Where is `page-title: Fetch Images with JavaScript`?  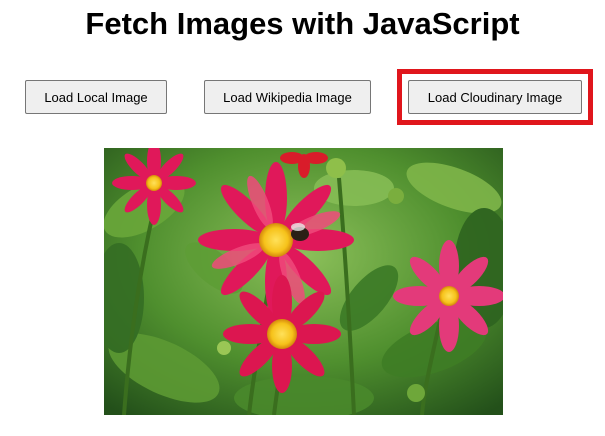 page-title: Fetch Images with JavaScript is located at coordinates (302, 23).